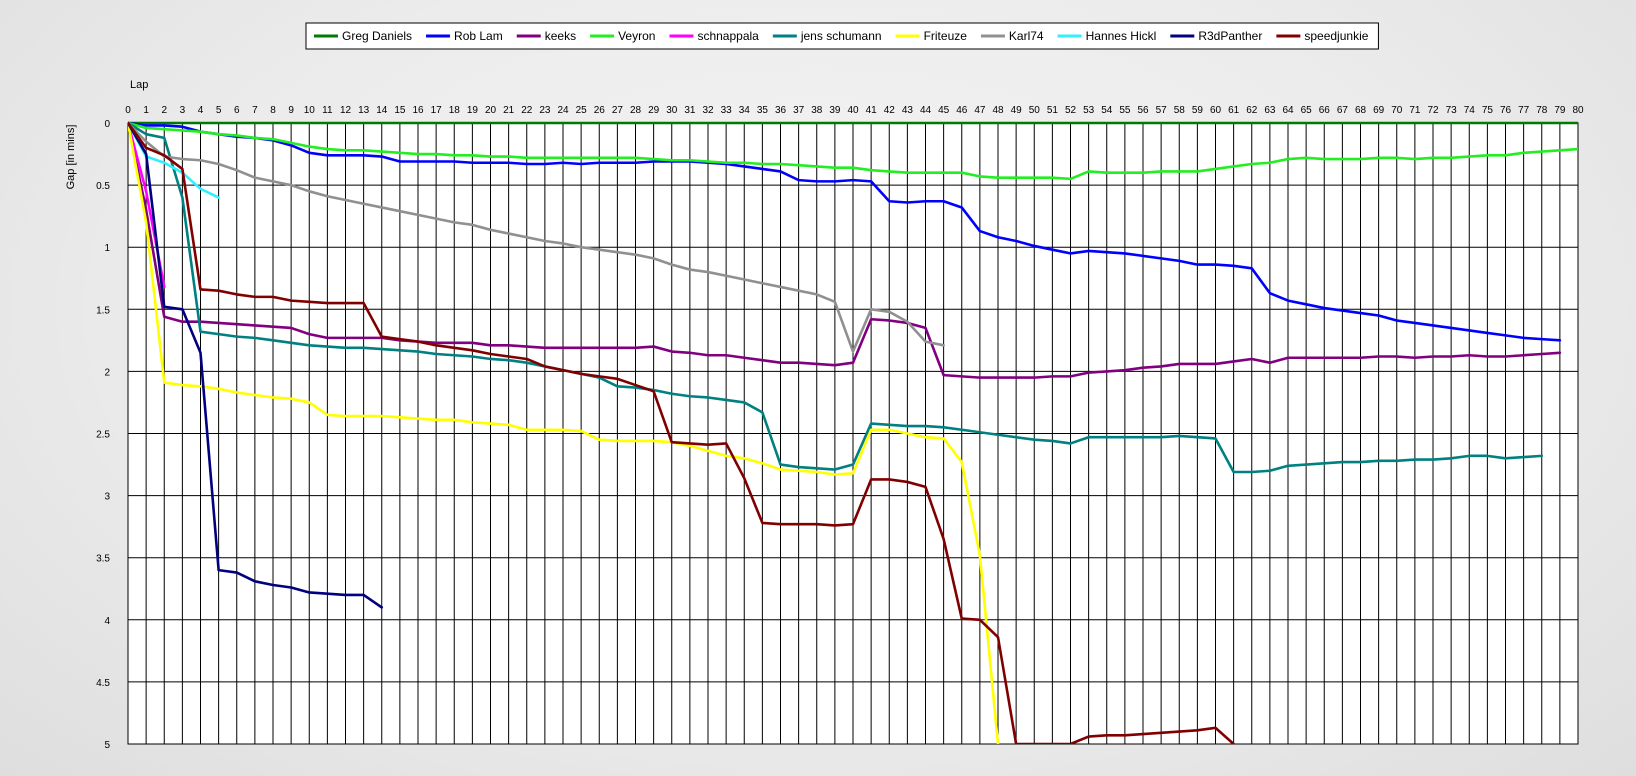 This screenshot has width=1636, height=776. What do you see at coordinates (1162, 110) in the screenshot?
I see `x-tick-label: 57` at bounding box center [1162, 110].